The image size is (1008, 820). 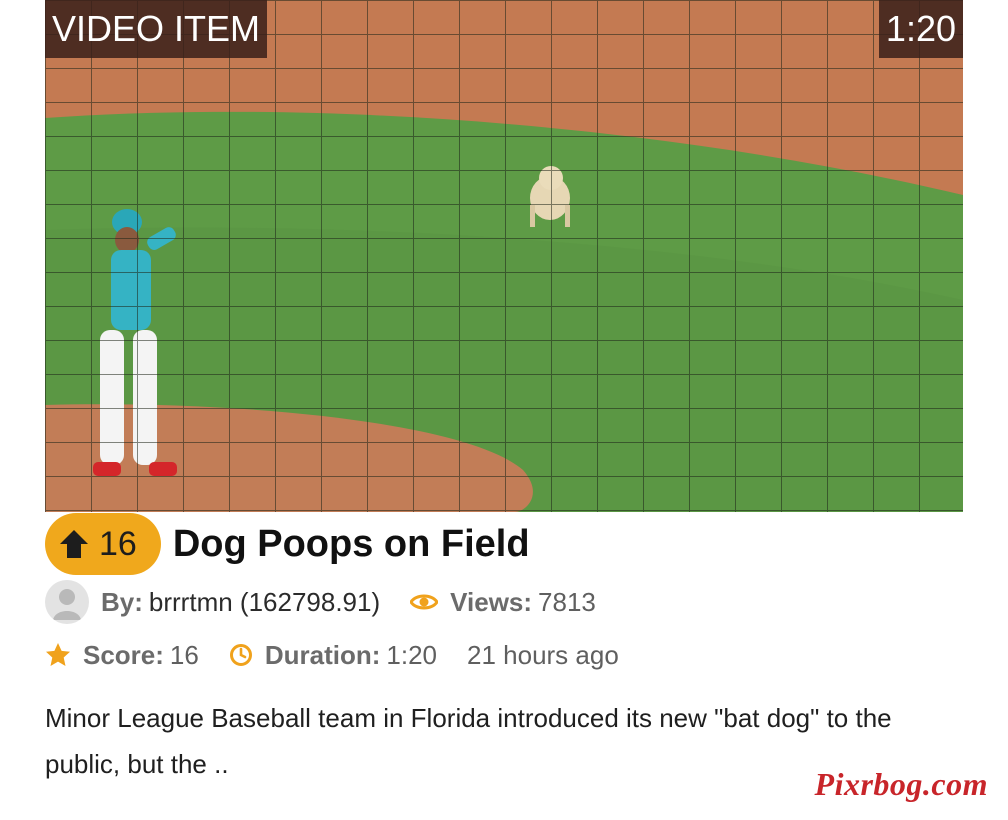 I want to click on user-avatar-icon, so click(x=67, y=602).